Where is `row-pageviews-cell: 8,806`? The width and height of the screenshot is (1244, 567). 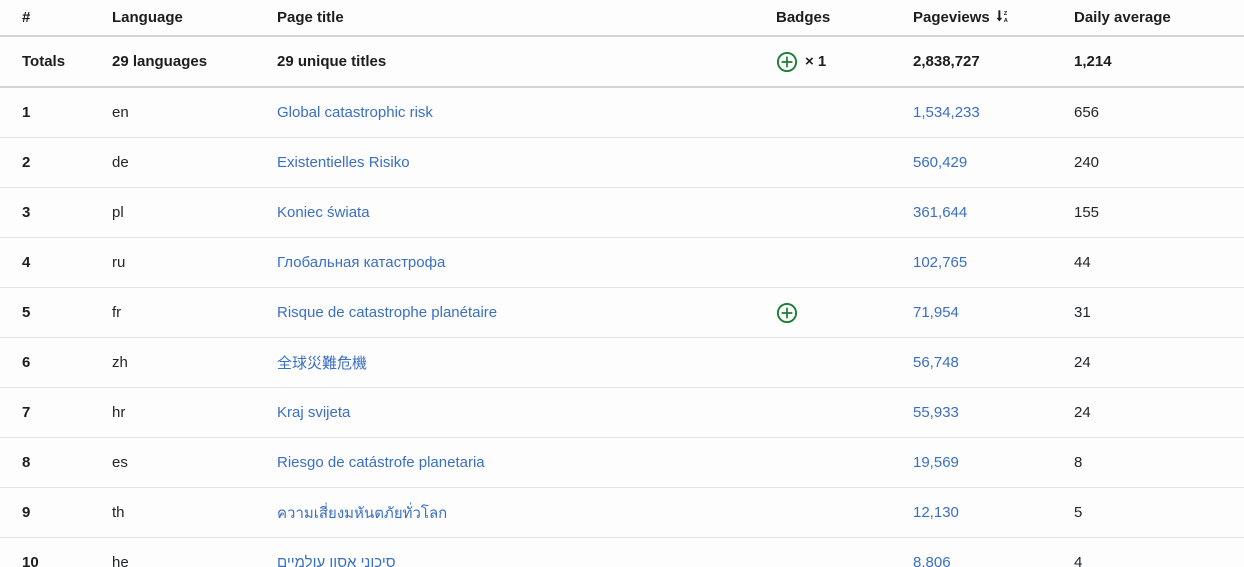 row-pageviews-cell: 8,806 is located at coordinates (973, 552).